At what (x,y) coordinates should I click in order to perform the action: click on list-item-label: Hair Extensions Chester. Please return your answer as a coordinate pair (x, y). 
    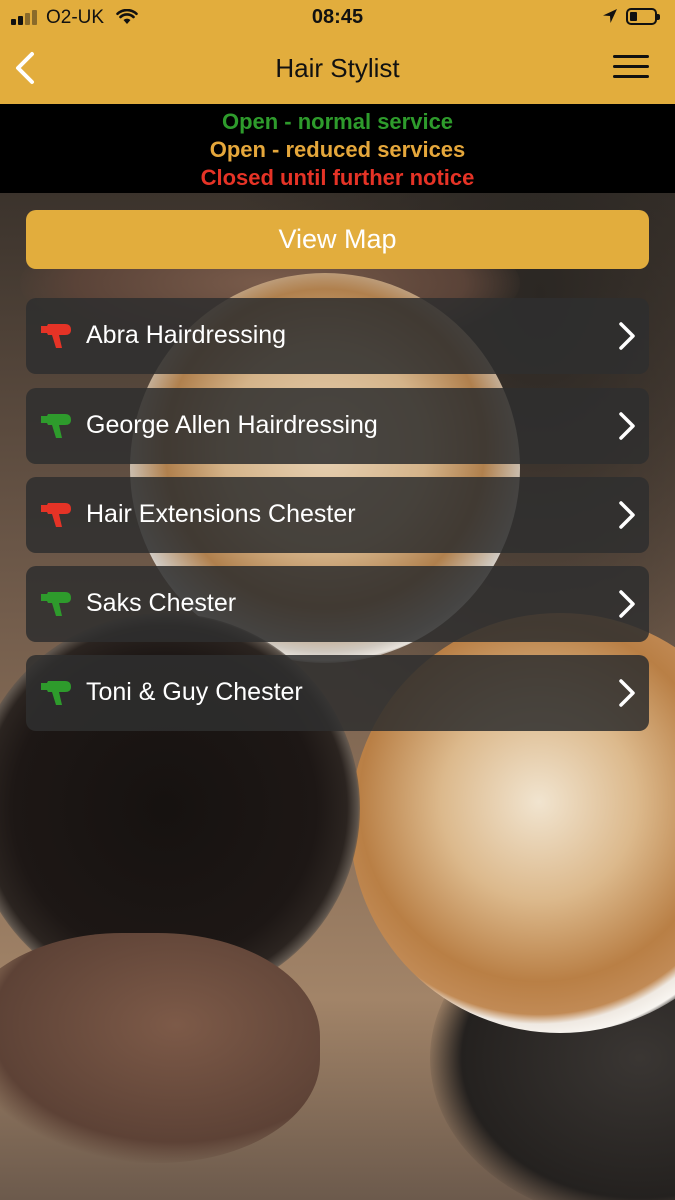
    Looking at the image, I should click on (221, 514).